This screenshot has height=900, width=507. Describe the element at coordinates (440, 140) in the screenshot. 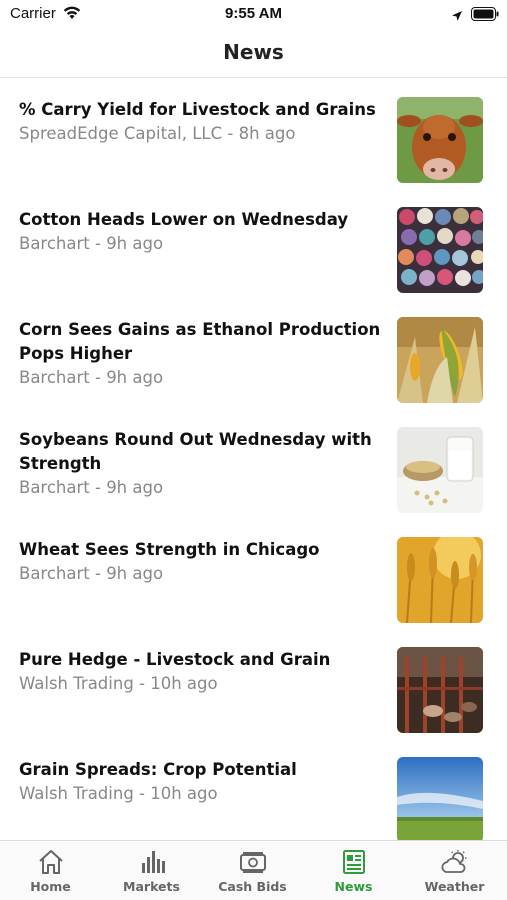

I see `cow-photo` at that location.